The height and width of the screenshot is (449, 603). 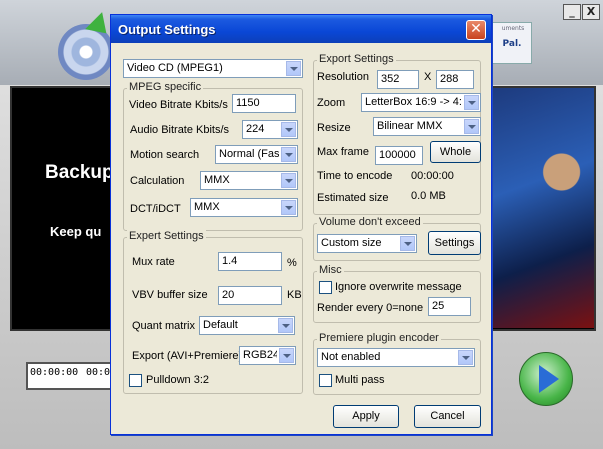 I want to click on quant-matrix-label: Quant matrix, so click(x=163, y=326).